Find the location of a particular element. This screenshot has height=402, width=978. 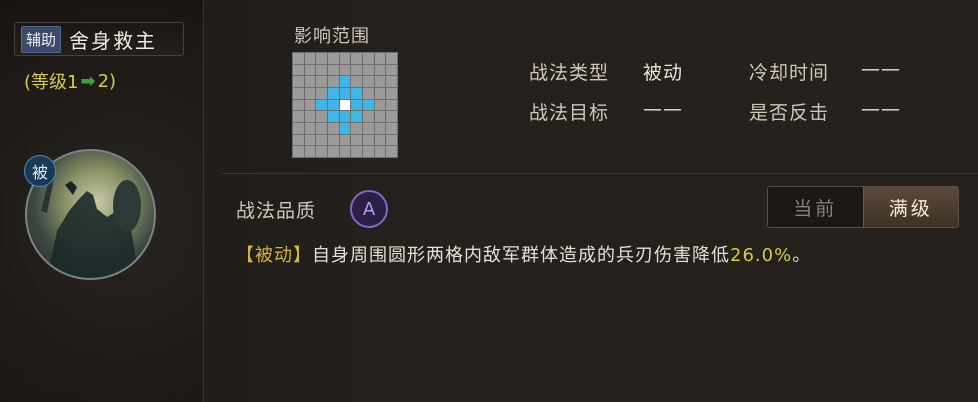

target-label: 战法目标 is located at coordinates (569, 113).